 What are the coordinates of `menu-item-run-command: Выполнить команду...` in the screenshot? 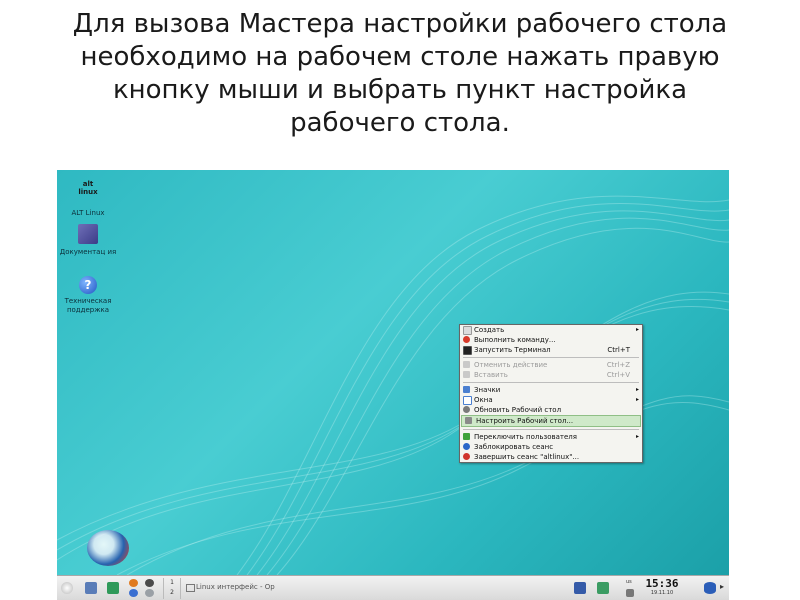 It's located at (551, 340).